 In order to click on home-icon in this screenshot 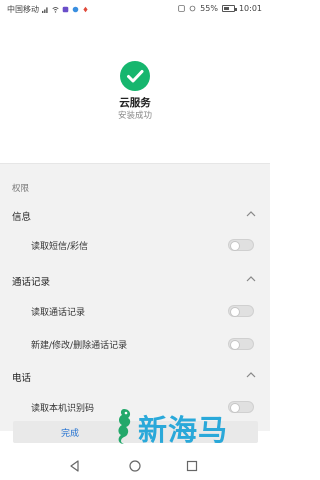, I will do `click(135, 466)`.